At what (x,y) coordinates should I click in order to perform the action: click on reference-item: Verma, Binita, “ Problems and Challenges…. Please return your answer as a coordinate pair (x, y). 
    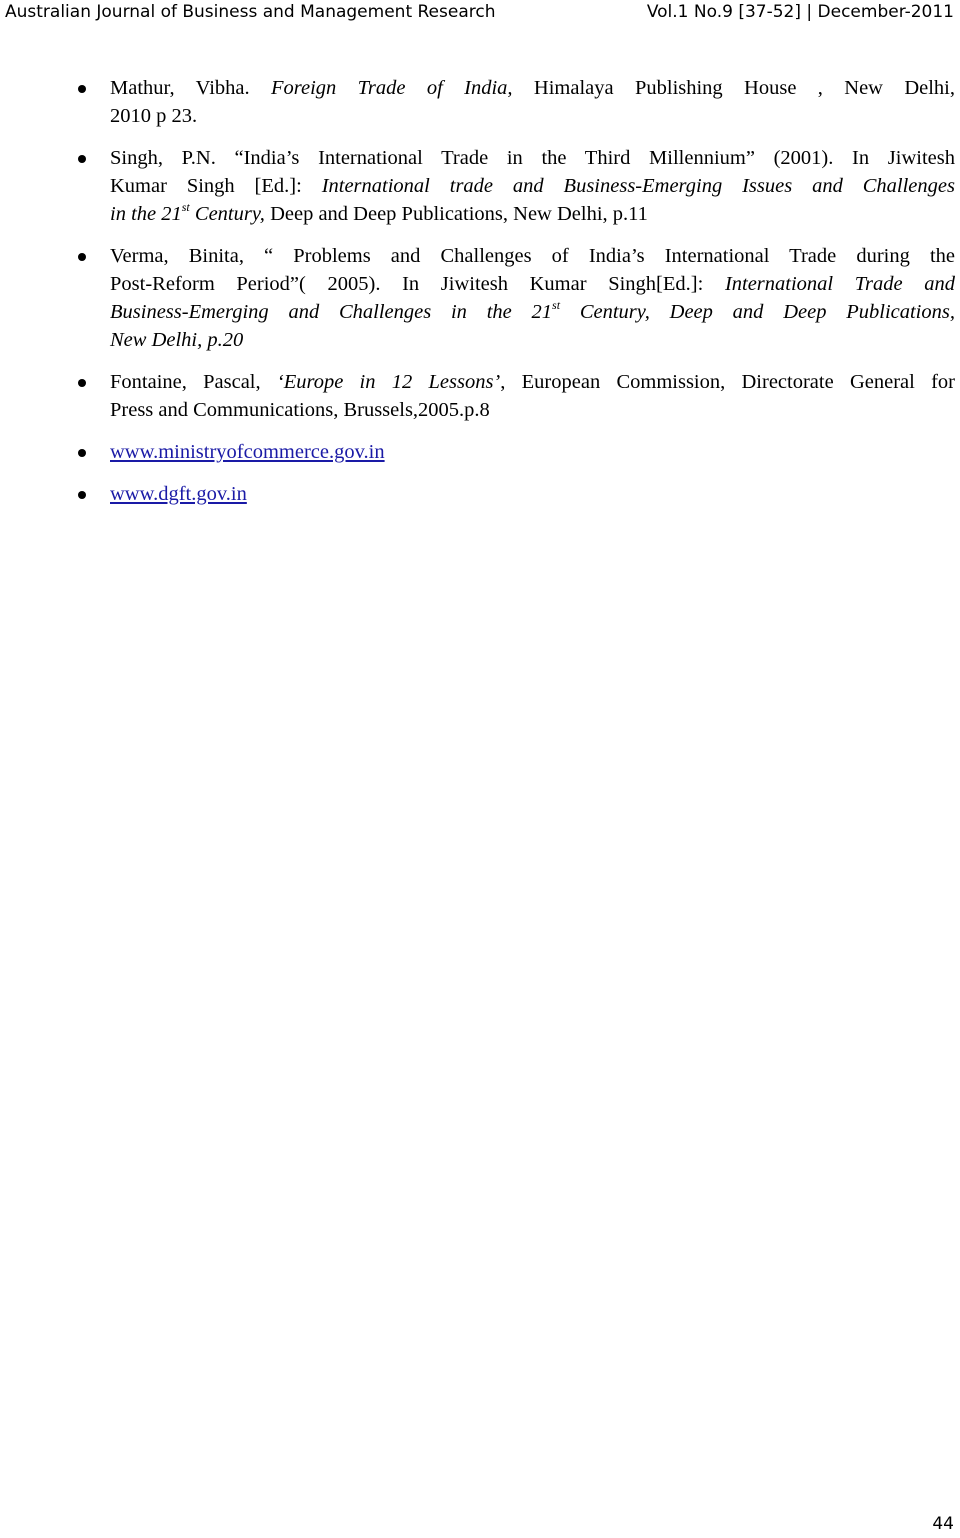
    Looking at the image, I should click on (516, 298).